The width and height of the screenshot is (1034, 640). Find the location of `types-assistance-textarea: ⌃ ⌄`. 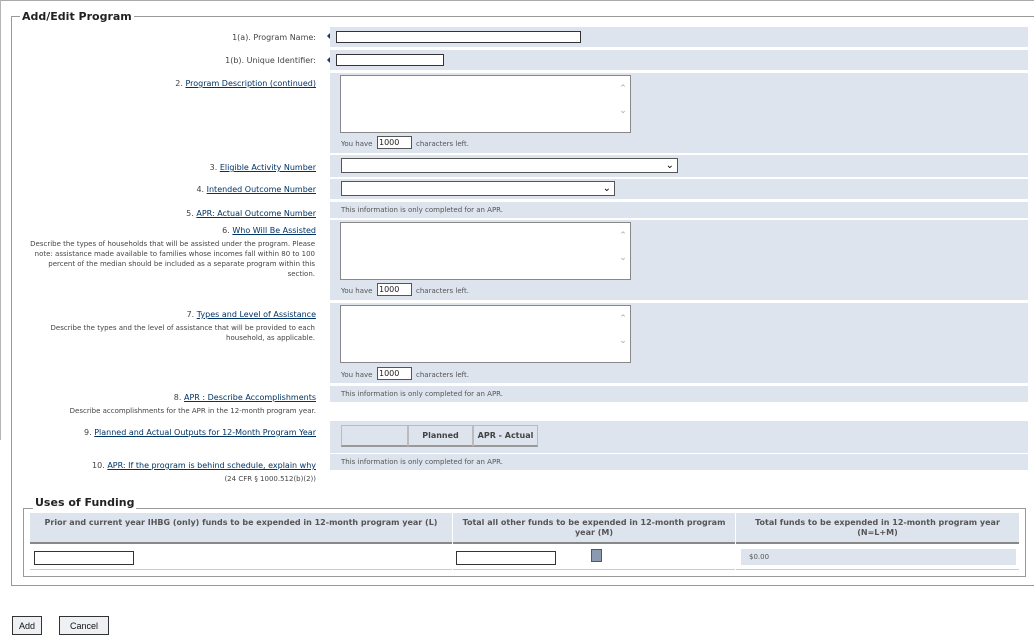

types-assistance-textarea: ⌃ ⌄ is located at coordinates (485, 334).